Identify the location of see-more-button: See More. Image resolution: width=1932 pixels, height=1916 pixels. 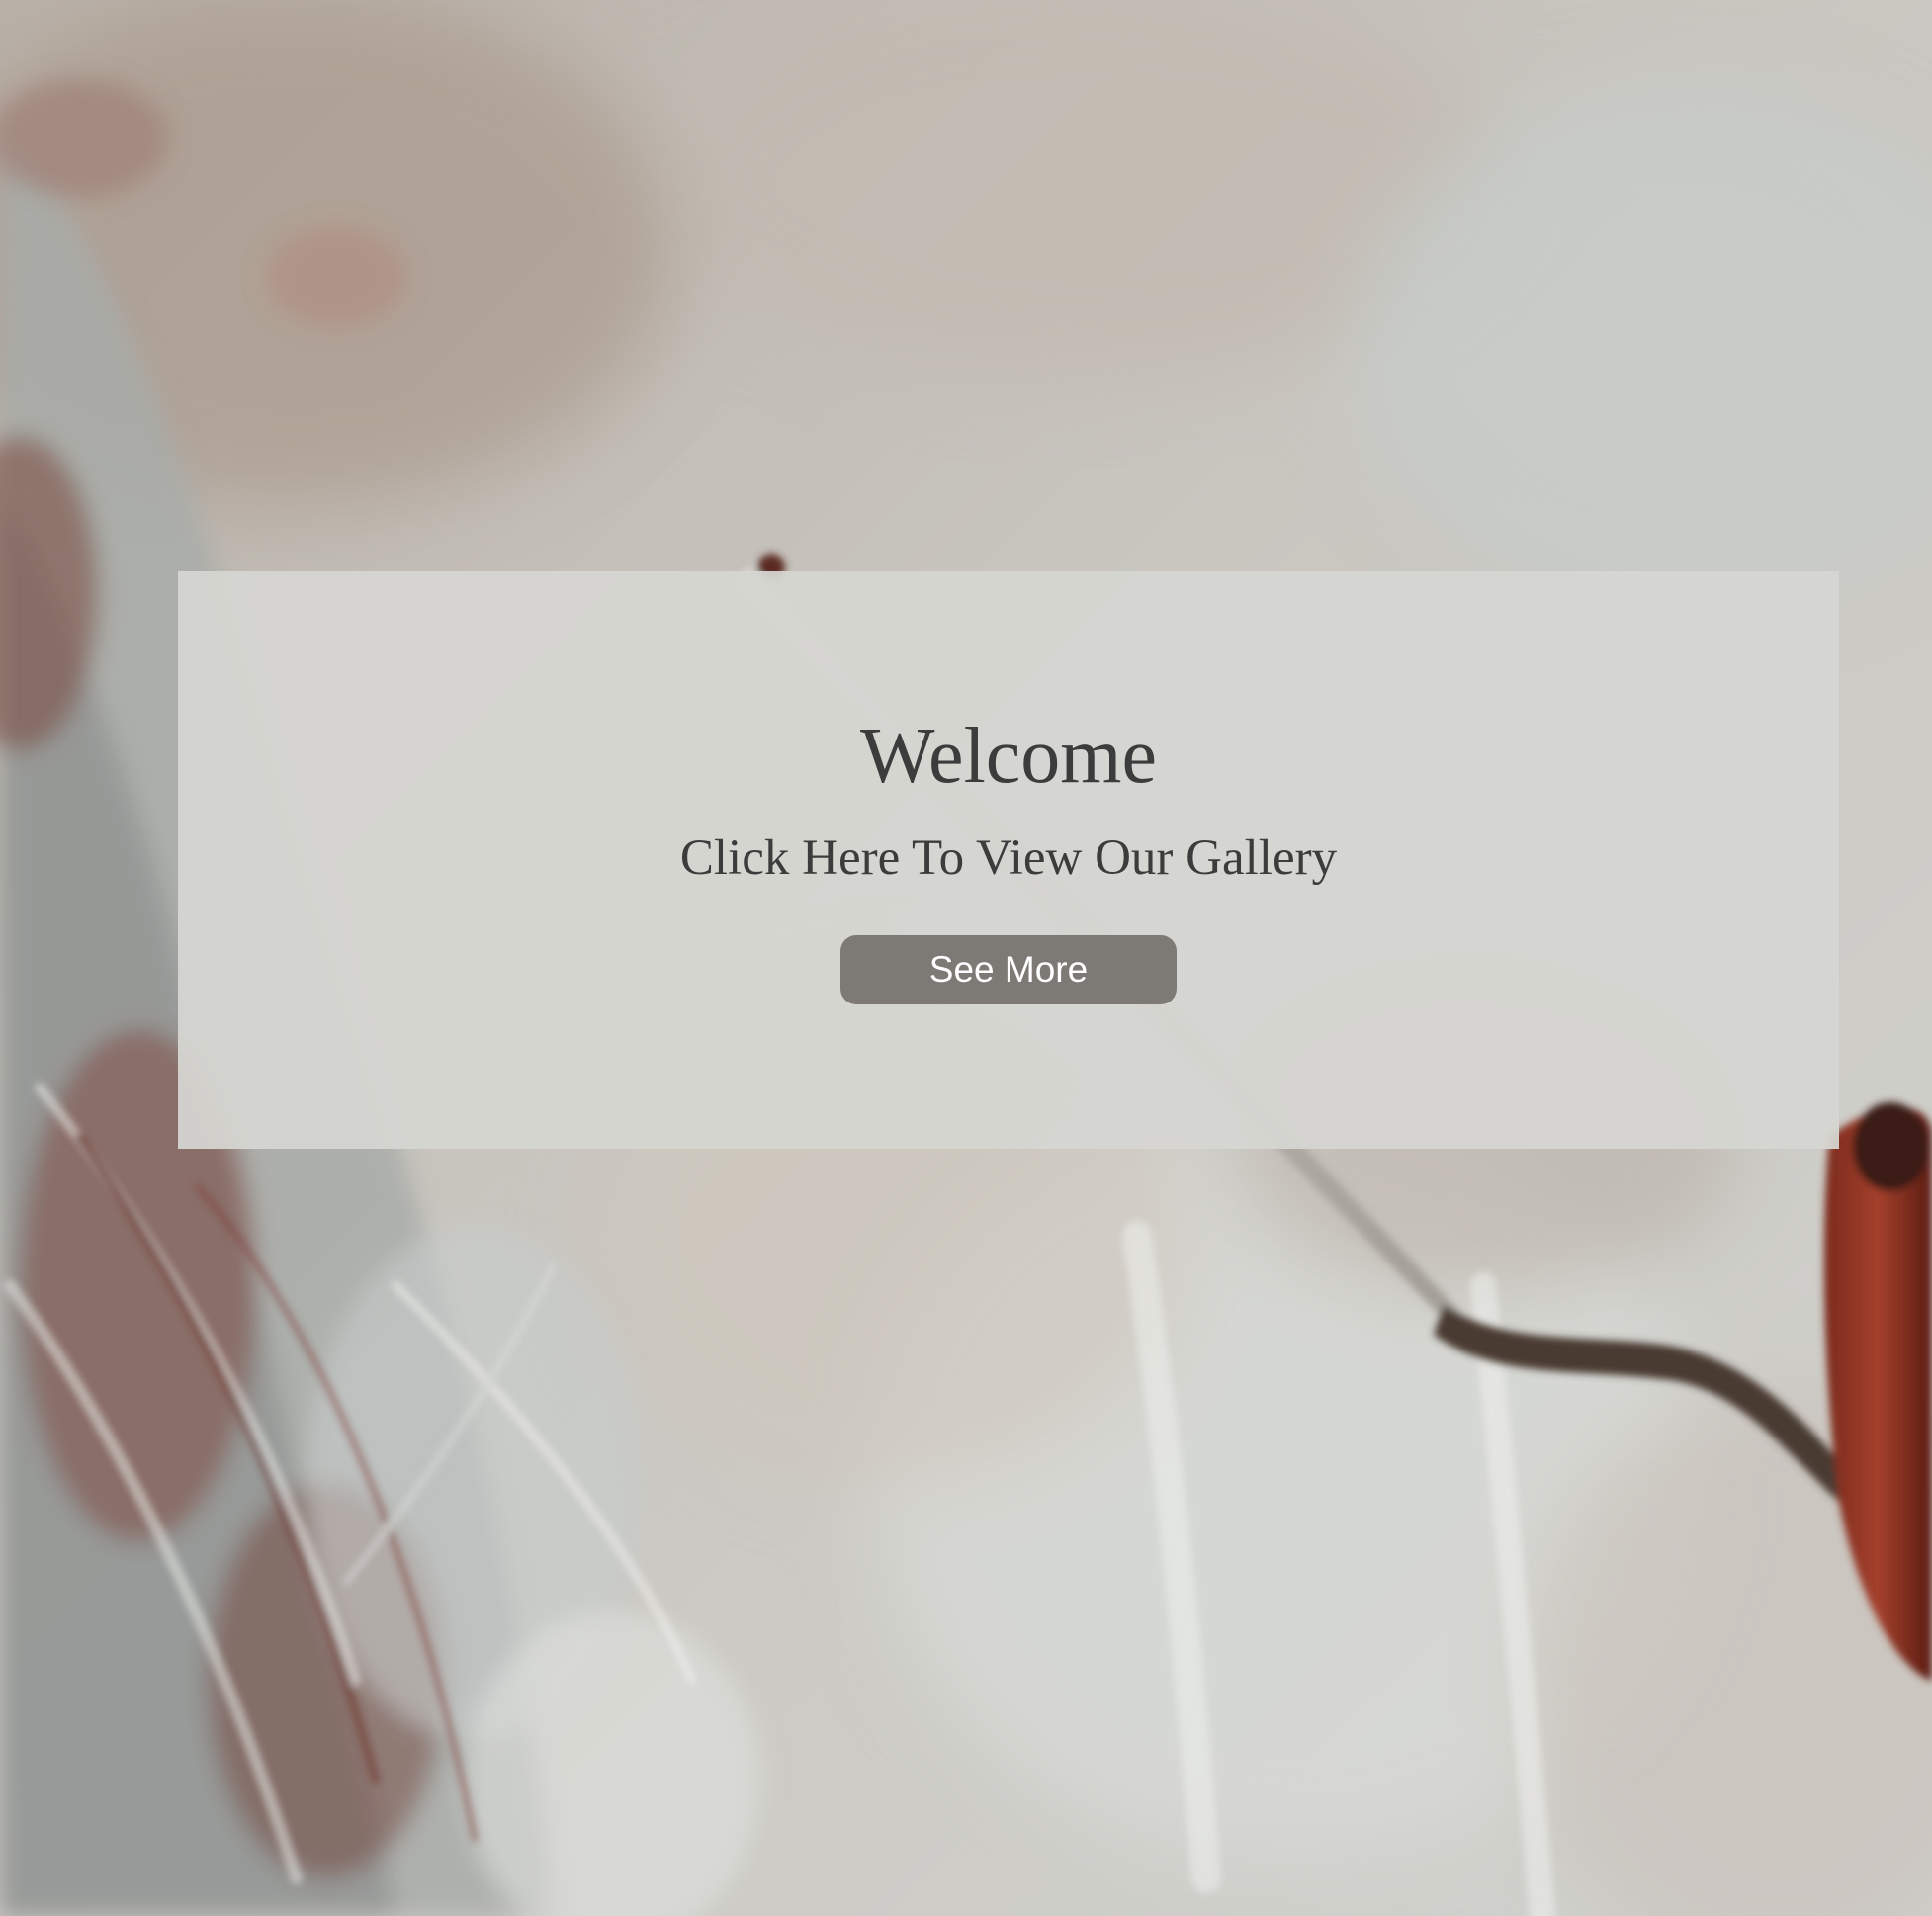
(1008, 969).